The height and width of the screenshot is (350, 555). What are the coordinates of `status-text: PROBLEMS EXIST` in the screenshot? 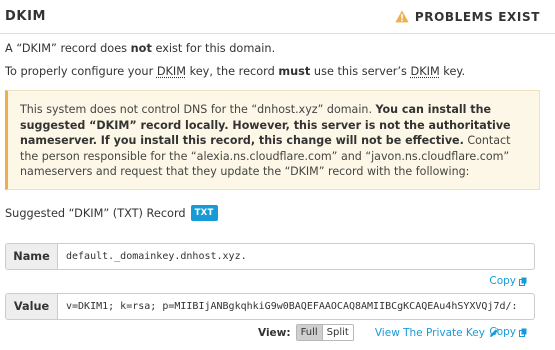 It's located at (477, 16).